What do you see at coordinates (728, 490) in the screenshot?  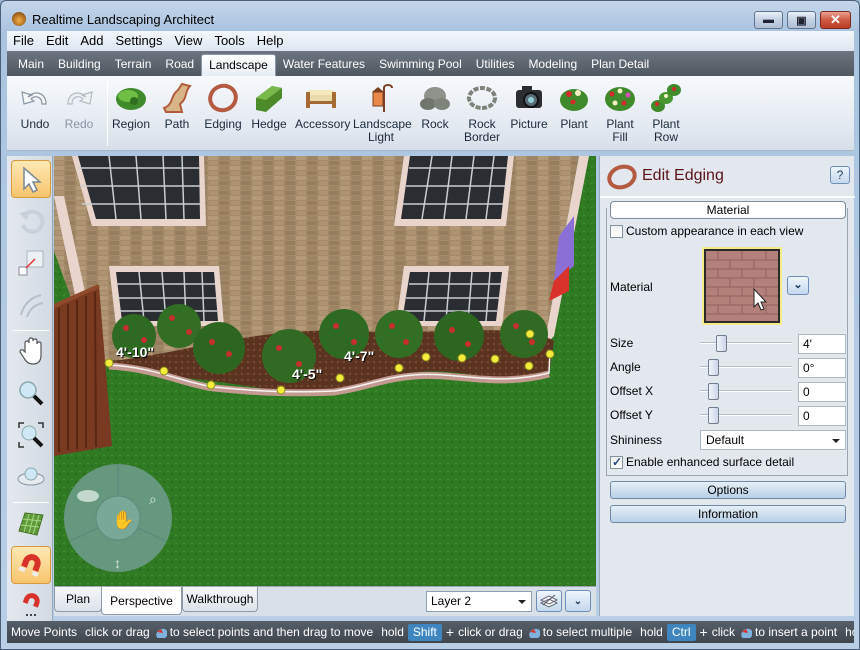 I see `options-button: Options` at bounding box center [728, 490].